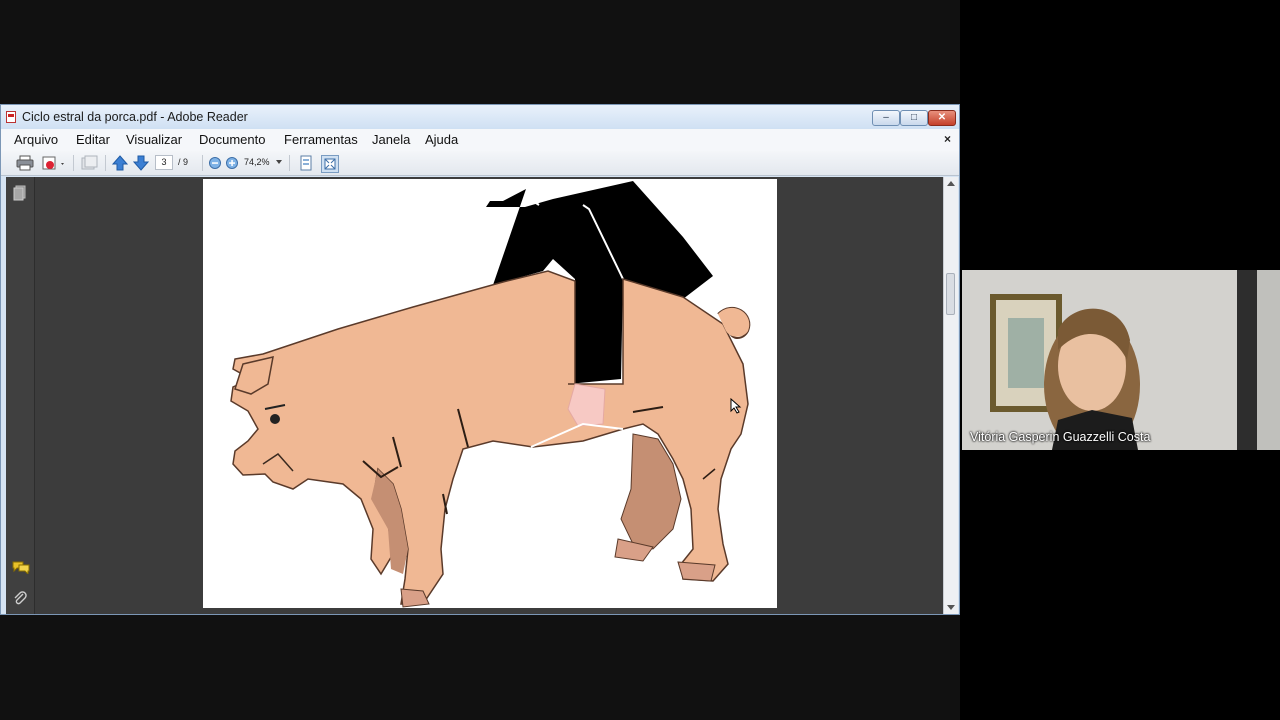 Image resolution: width=1280 pixels, height=720 pixels. Describe the element at coordinates (93, 139) in the screenshot. I see `menu-editar: Editar` at that location.